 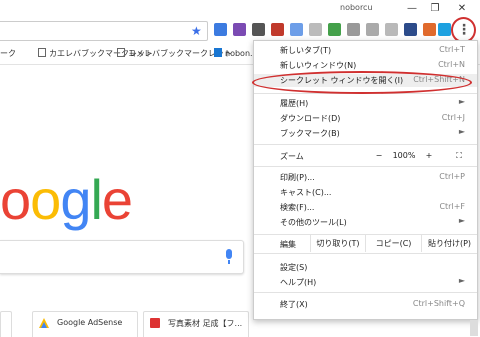 I want to click on menu-edit-row: 編集 切り取り(T) コピー(C) 貼り付け(P), so click(x=365, y=243).